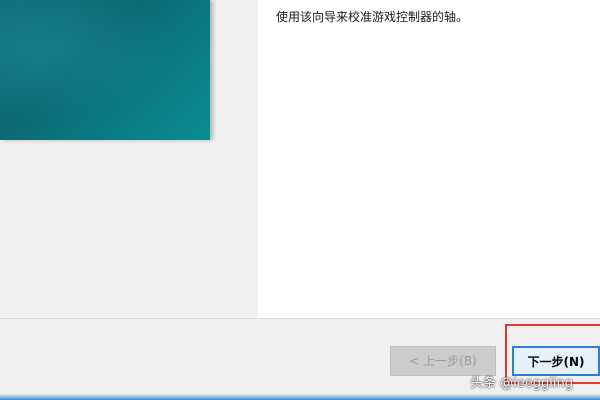  What do you see at coordinates (300, 397) in the screenshot?
I see `bottom-edge-bar` at bounding box center [300, 397].